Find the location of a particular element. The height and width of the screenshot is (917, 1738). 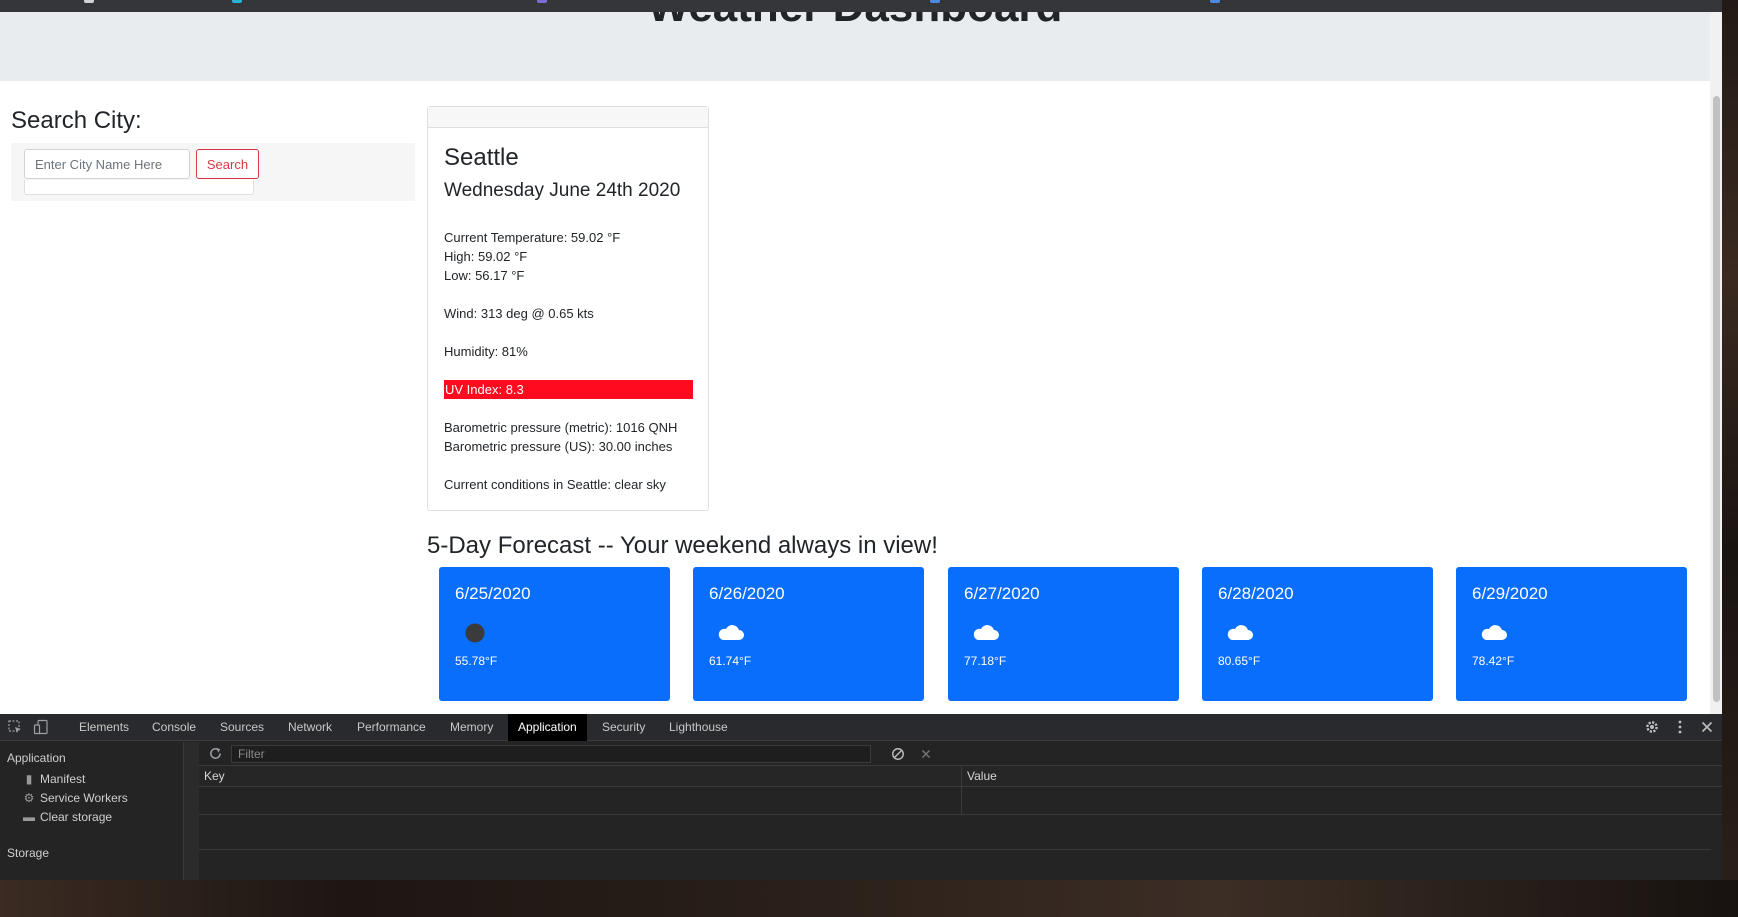

forecast-card: 6/29/2020 78.42°F is located at coordinates (1571, 634).